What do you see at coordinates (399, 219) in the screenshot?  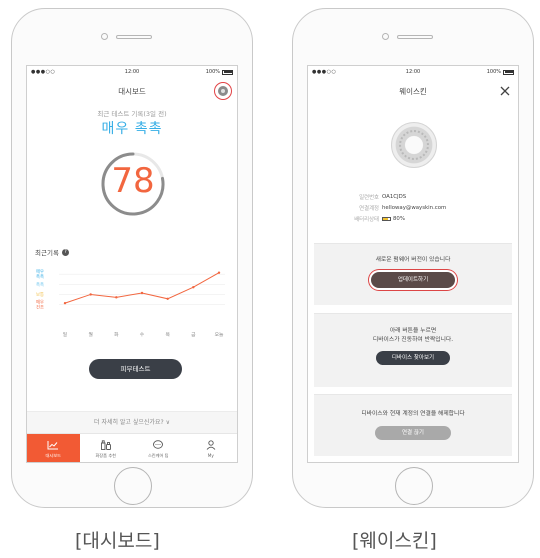 I see `battery-value: 80%` at bounding box center [399, 219].